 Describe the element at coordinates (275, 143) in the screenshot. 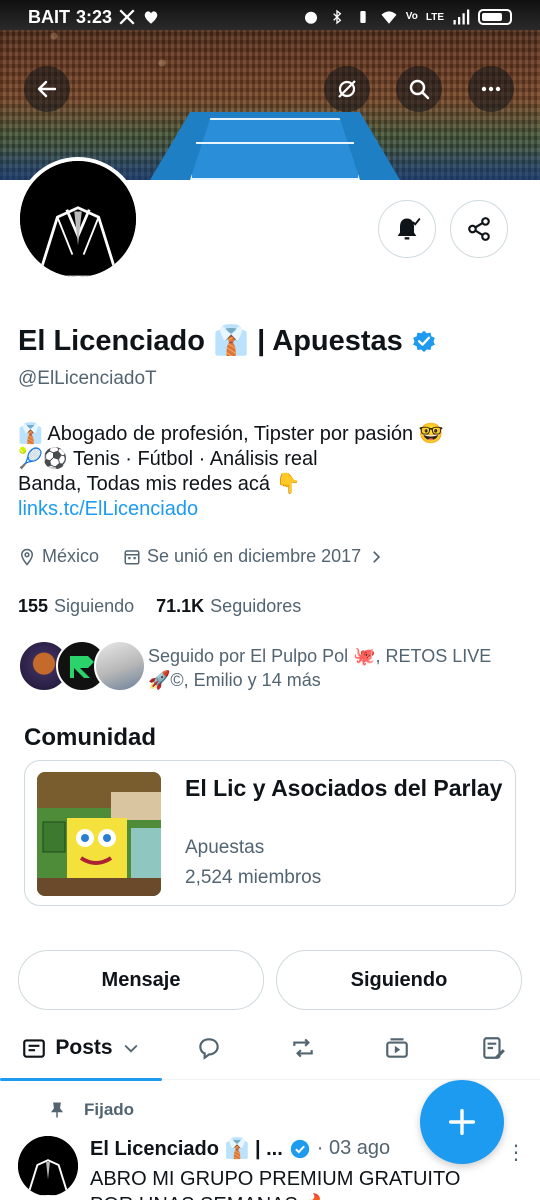

I see `banner-court-net` at that location.